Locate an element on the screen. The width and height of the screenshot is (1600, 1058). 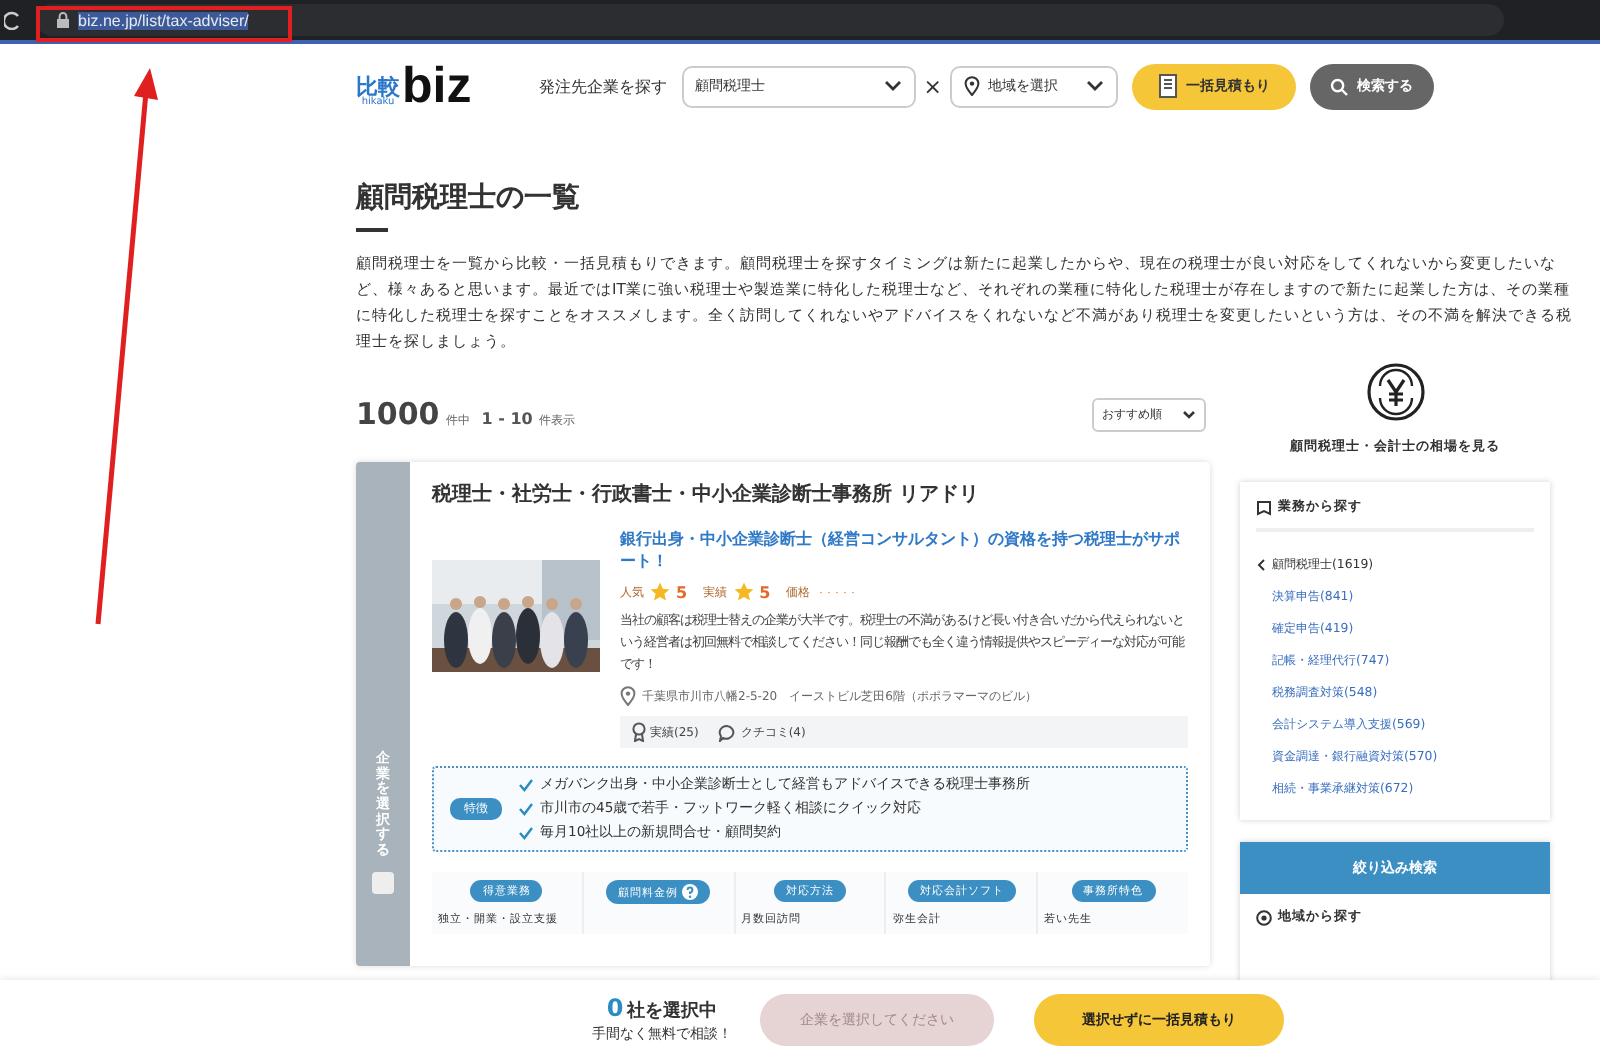
search-icon is located at coordinates (1339, 86).